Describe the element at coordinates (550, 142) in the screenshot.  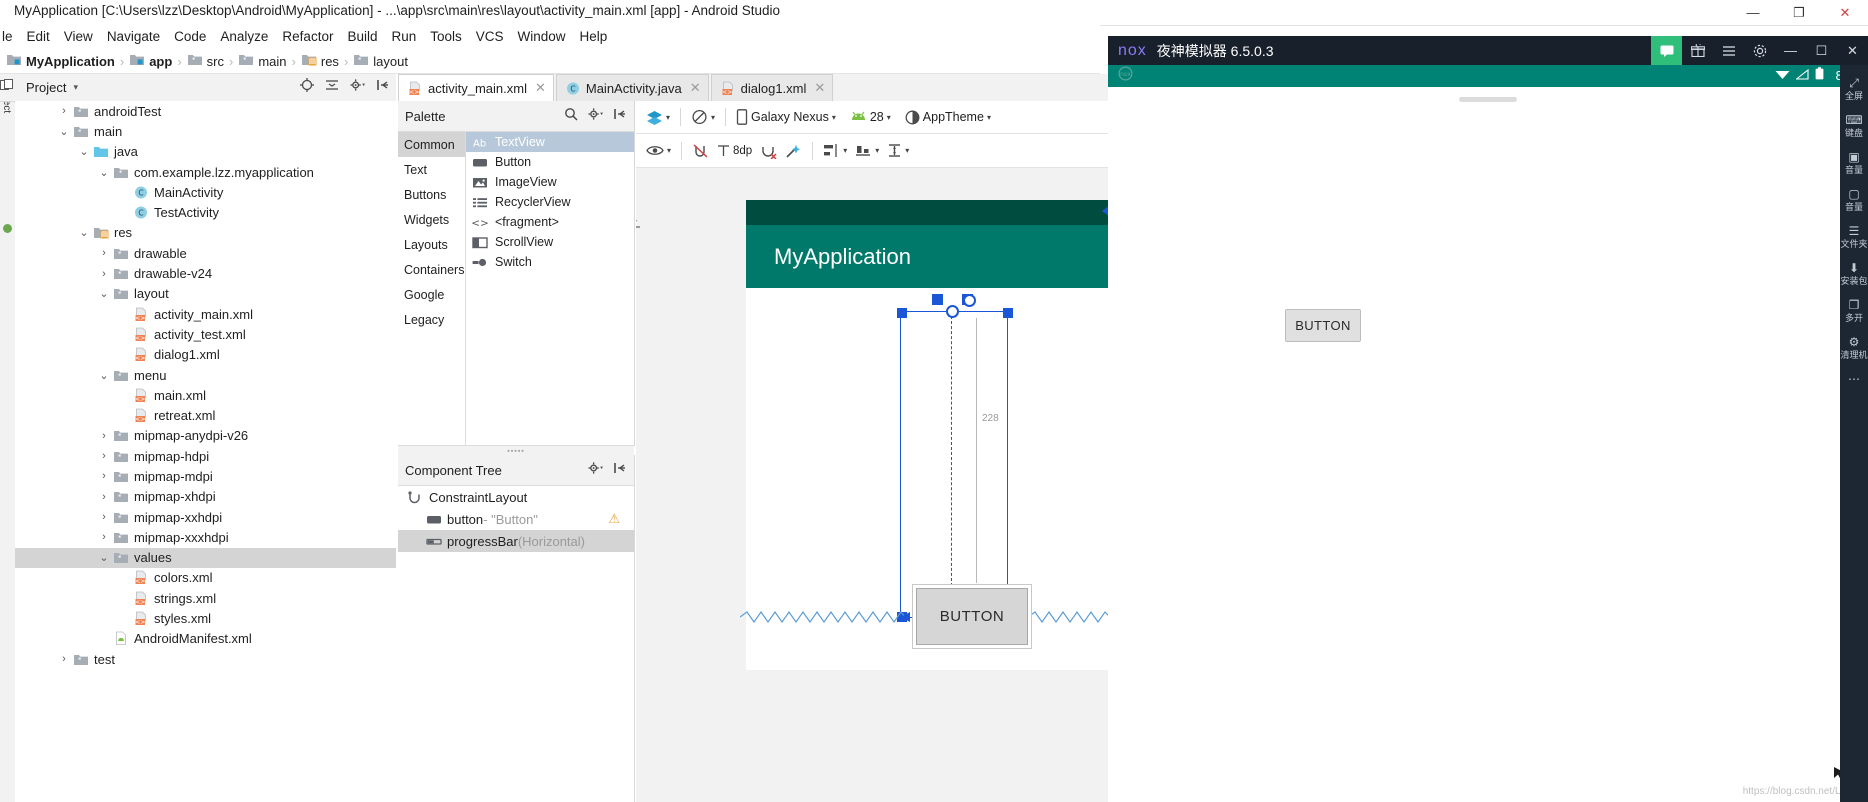
I see `palette-item-textview: Ab TextView` at that location.